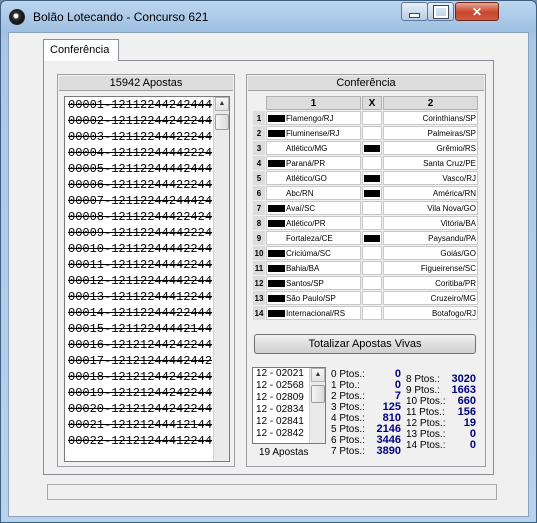 This screenshot has height=523, width=537. What do you see at coordinates (259, 313) in the screenshot?
I see `game-number: 14` at bounding box center [259, 313].